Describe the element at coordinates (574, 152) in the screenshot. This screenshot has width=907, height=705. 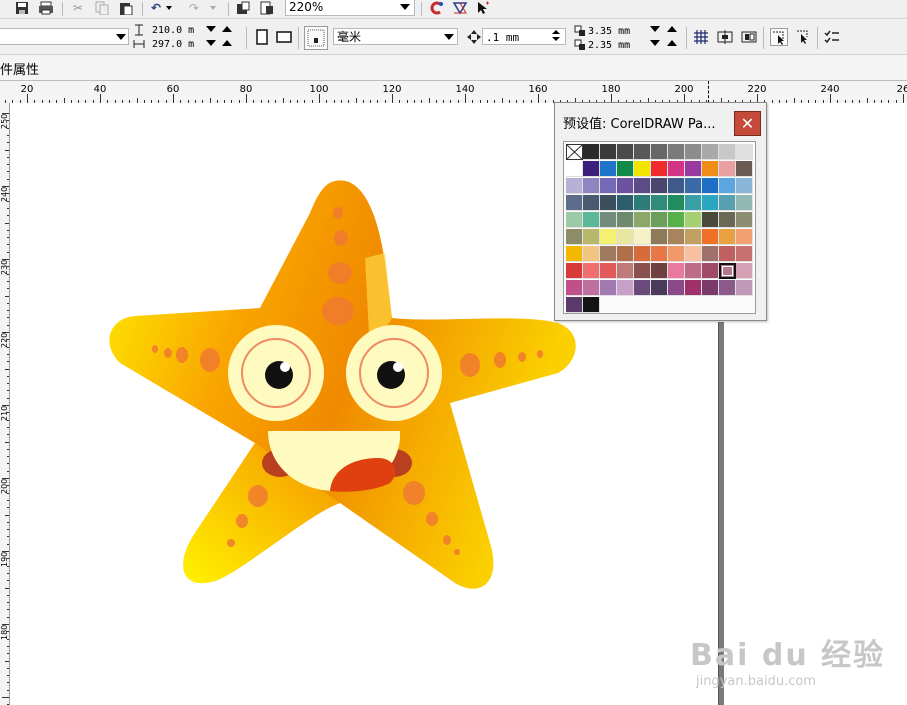
I see `no-color-swatch` at that location.